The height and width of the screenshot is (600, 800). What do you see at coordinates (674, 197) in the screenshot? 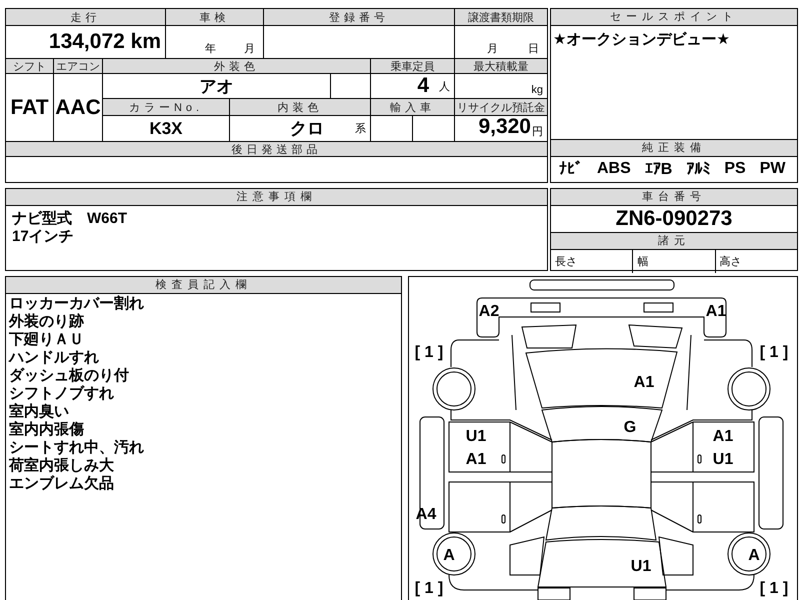
I see `section-heading: 車台番号` at bounding box center [674, 197].